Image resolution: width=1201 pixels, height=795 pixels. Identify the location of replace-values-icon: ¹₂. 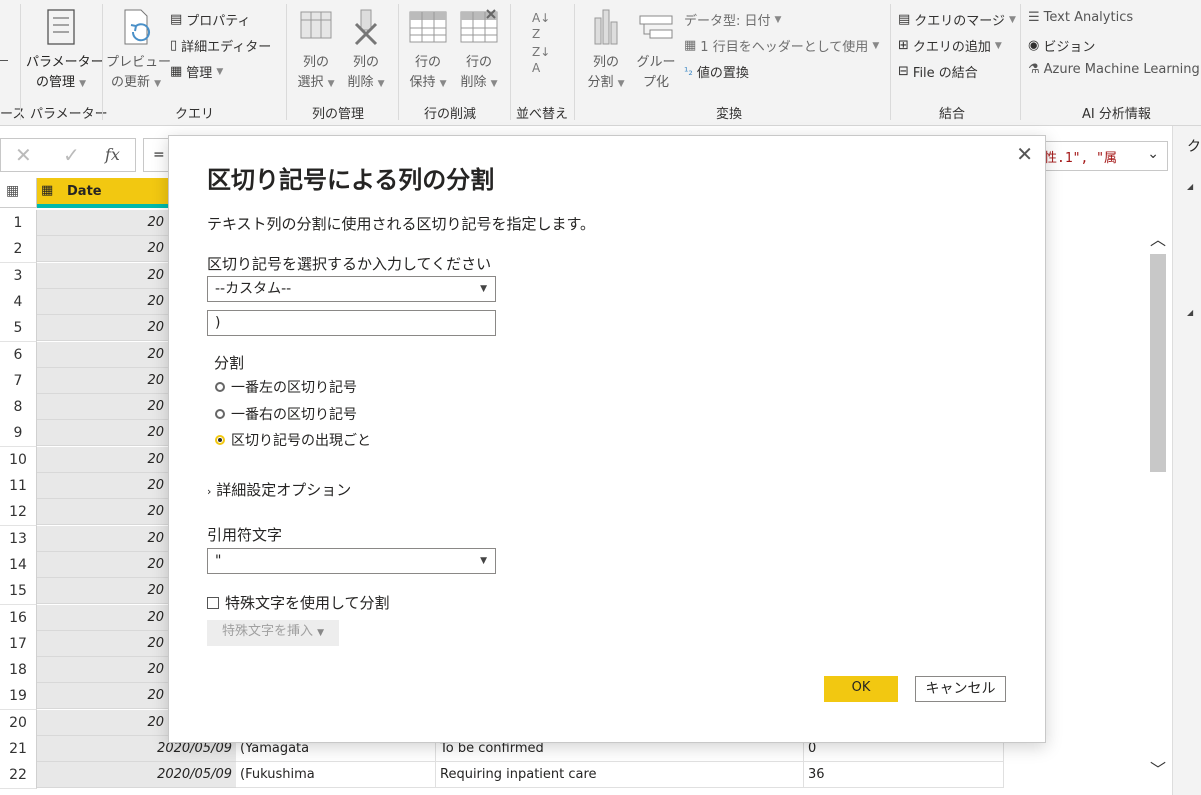
(688, 71).